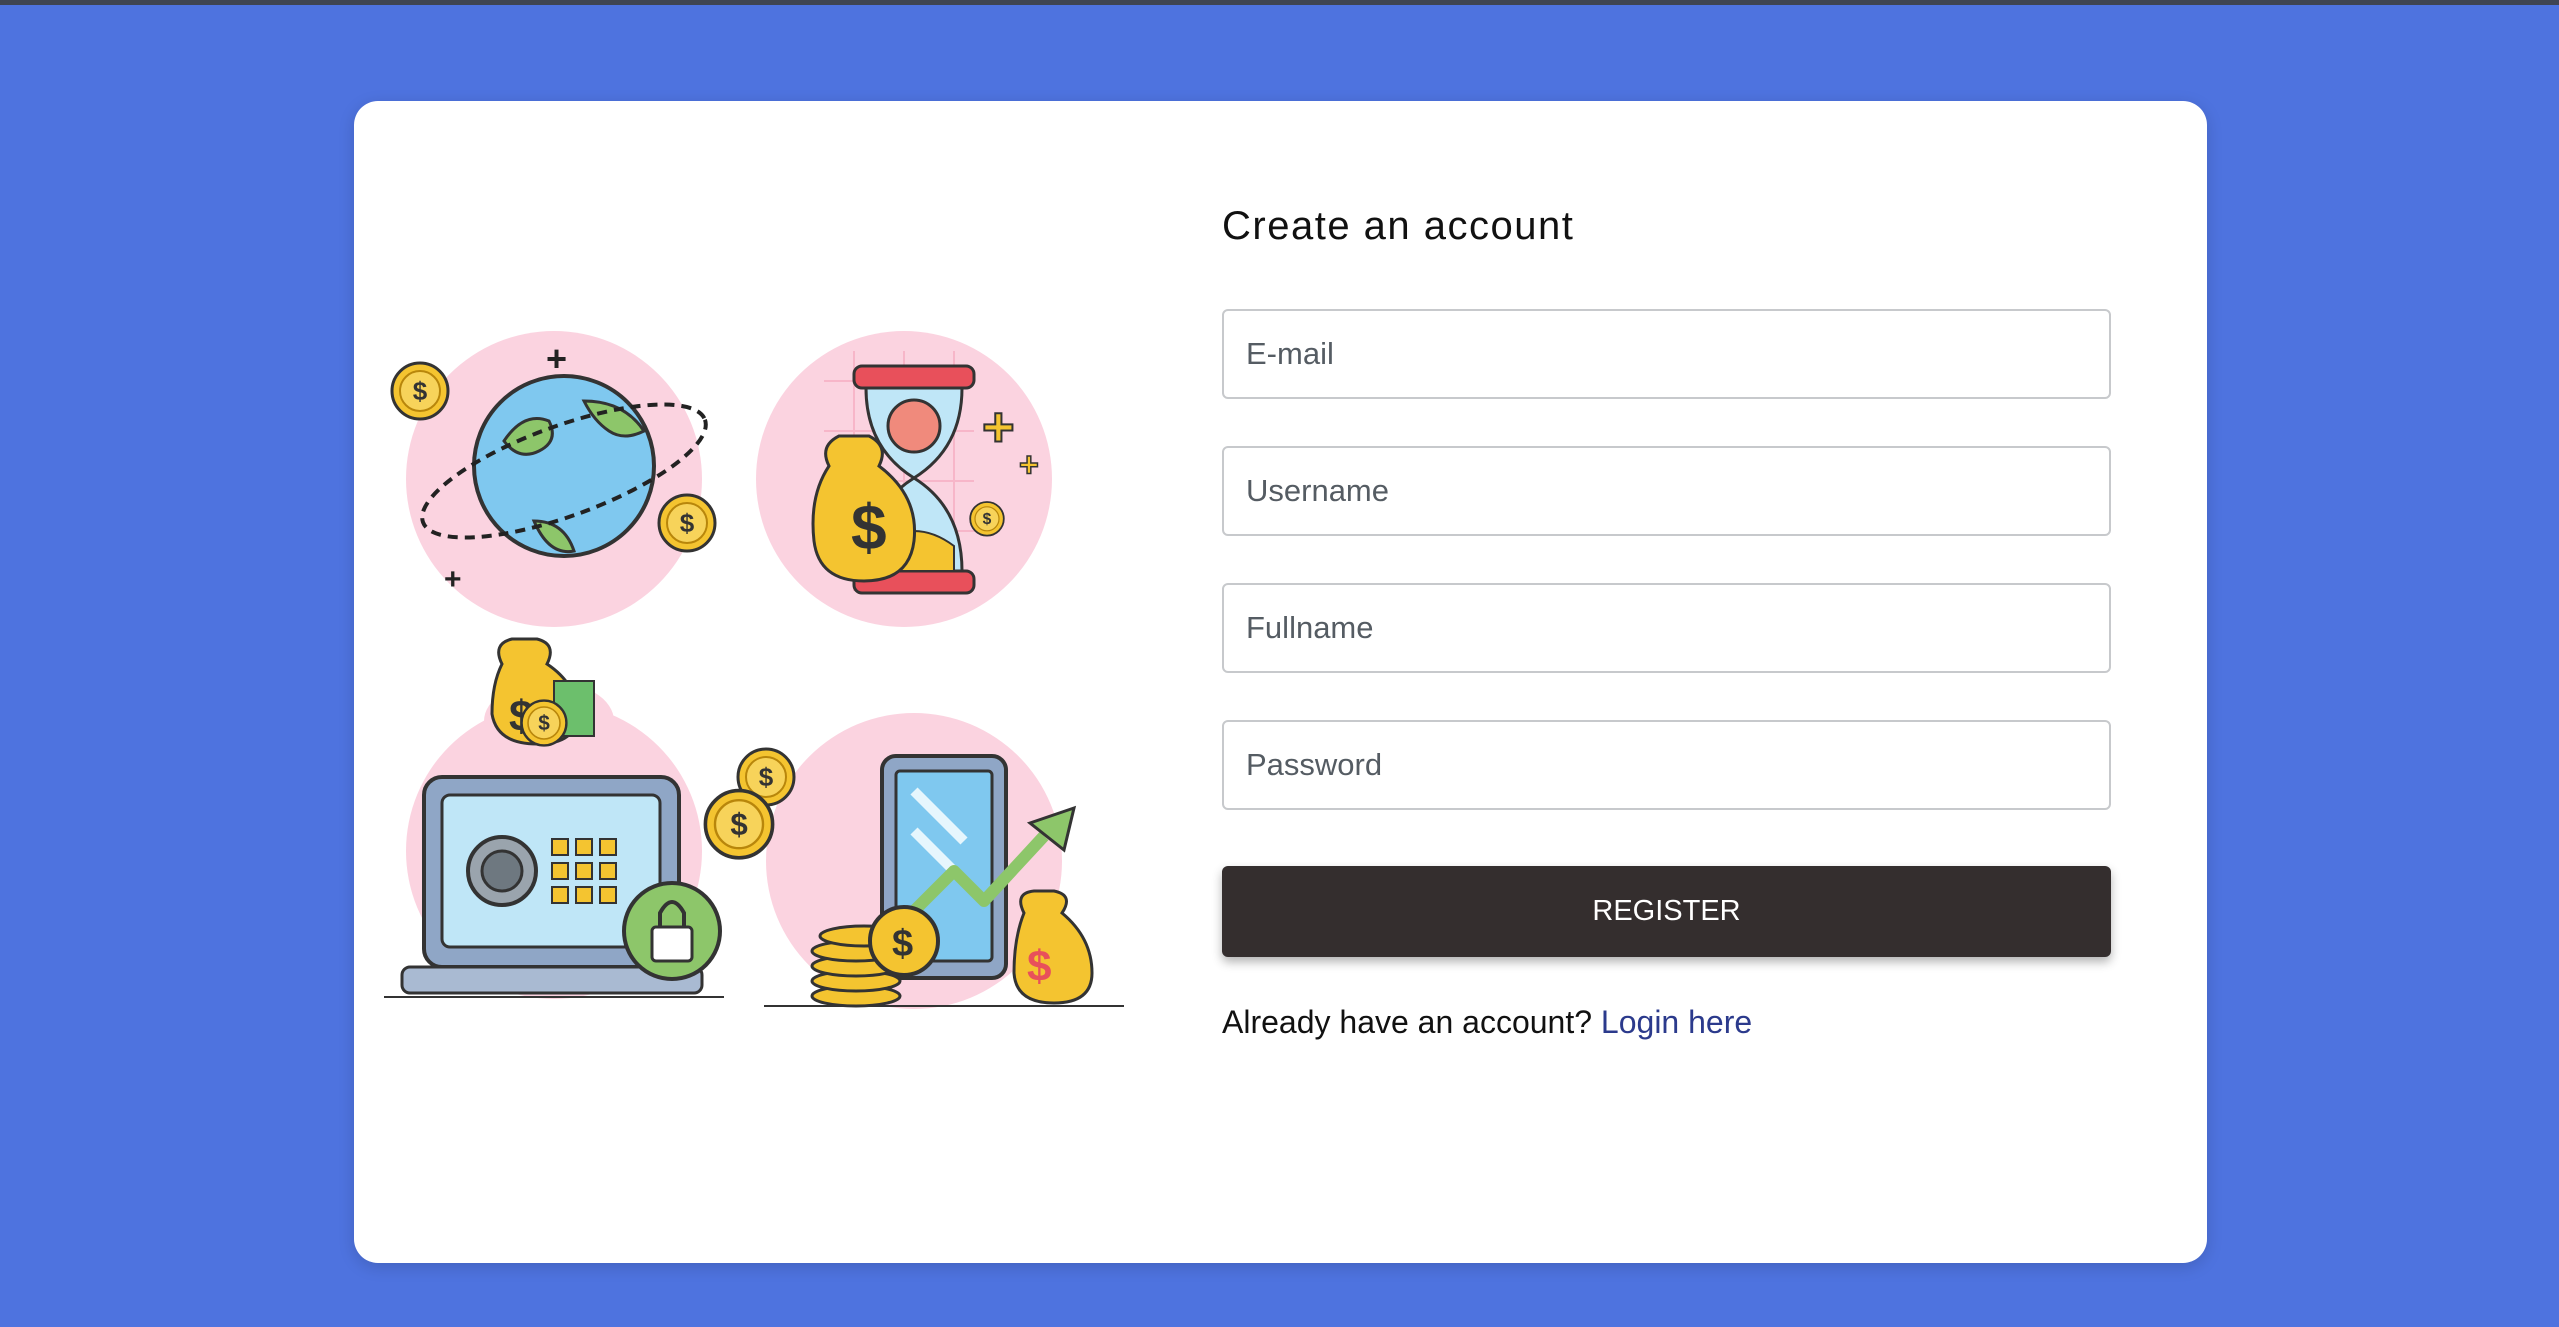 The image size is (2559, 1327). I want to click on login-prompt-line: Already have an account? Login here, so click(1487, 1022).